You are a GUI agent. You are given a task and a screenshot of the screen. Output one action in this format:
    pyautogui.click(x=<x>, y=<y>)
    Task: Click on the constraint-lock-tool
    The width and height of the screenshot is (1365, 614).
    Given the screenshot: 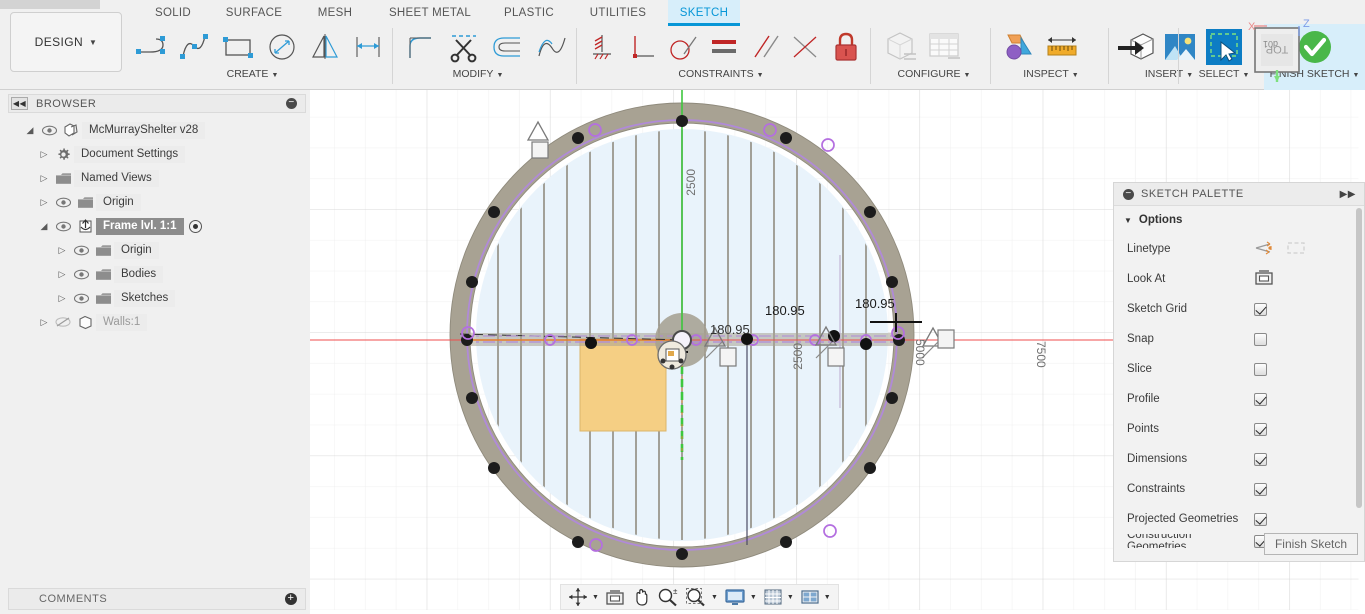 What is the action you would take?
    pyautogui.click(x=845, y=47)
    